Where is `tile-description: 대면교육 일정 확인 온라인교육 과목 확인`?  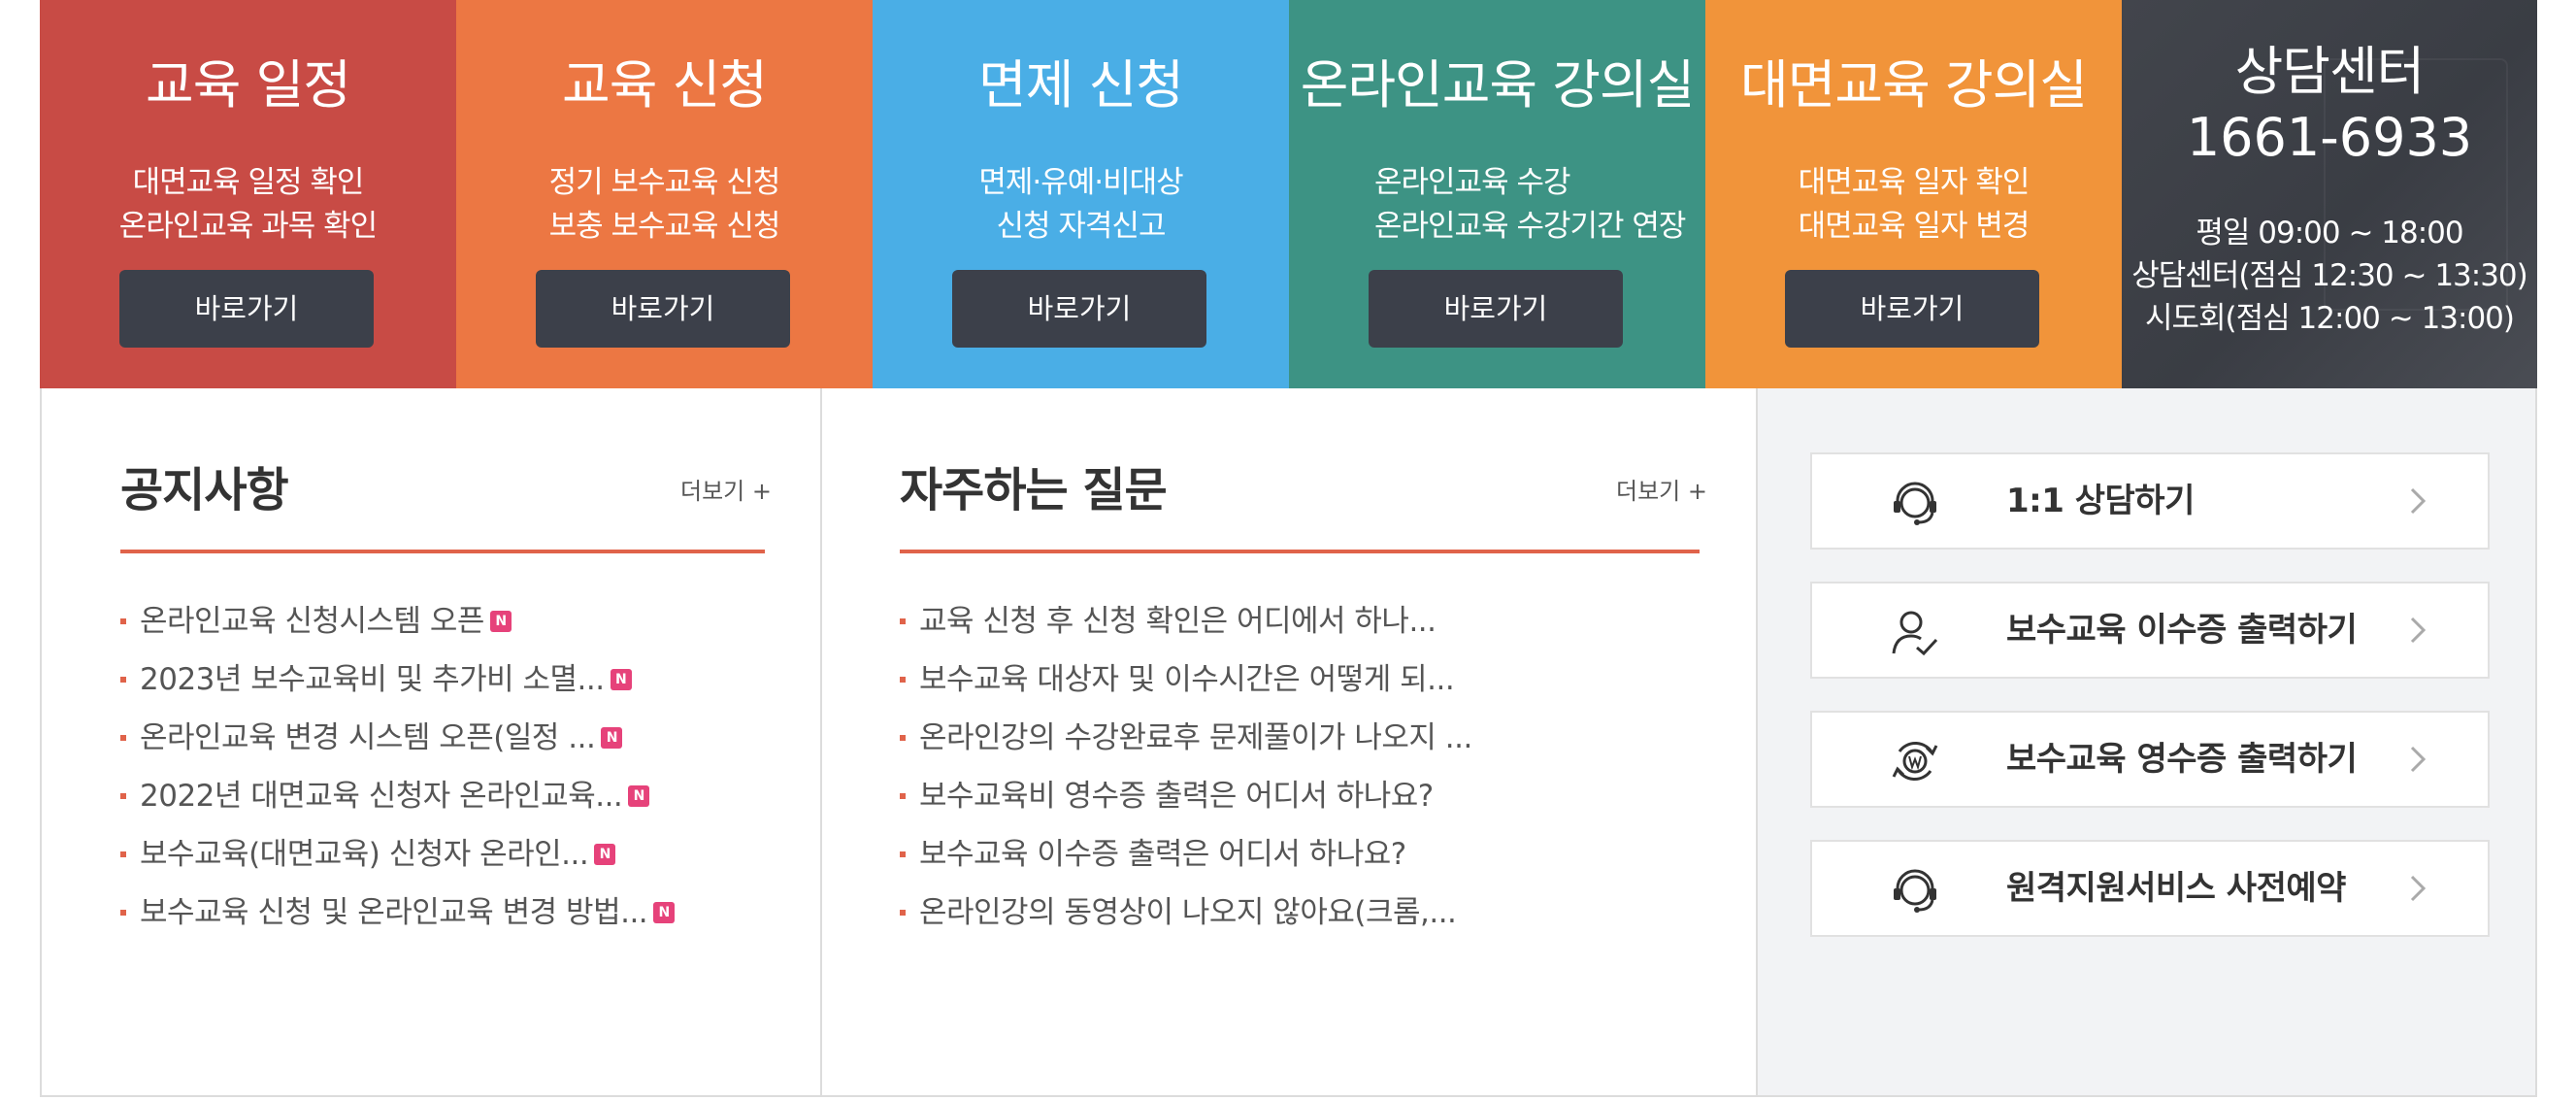 tile-description: 대면교육 일정 확인 온라인교육 과목 확인 is located at coordinates (248, 205).